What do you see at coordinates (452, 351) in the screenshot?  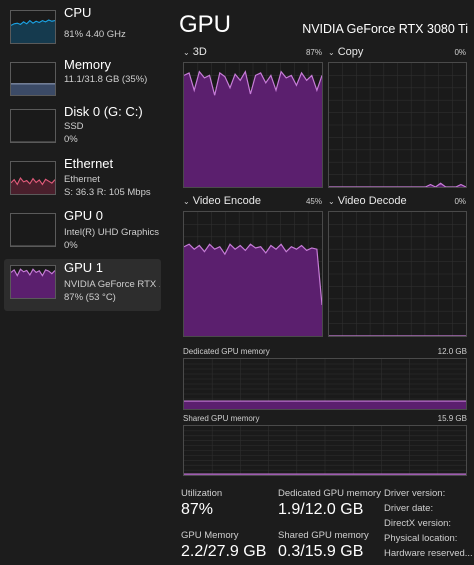 I see `dedicated-memory-max: 12.0 GB` at bounding box center [452, 351].